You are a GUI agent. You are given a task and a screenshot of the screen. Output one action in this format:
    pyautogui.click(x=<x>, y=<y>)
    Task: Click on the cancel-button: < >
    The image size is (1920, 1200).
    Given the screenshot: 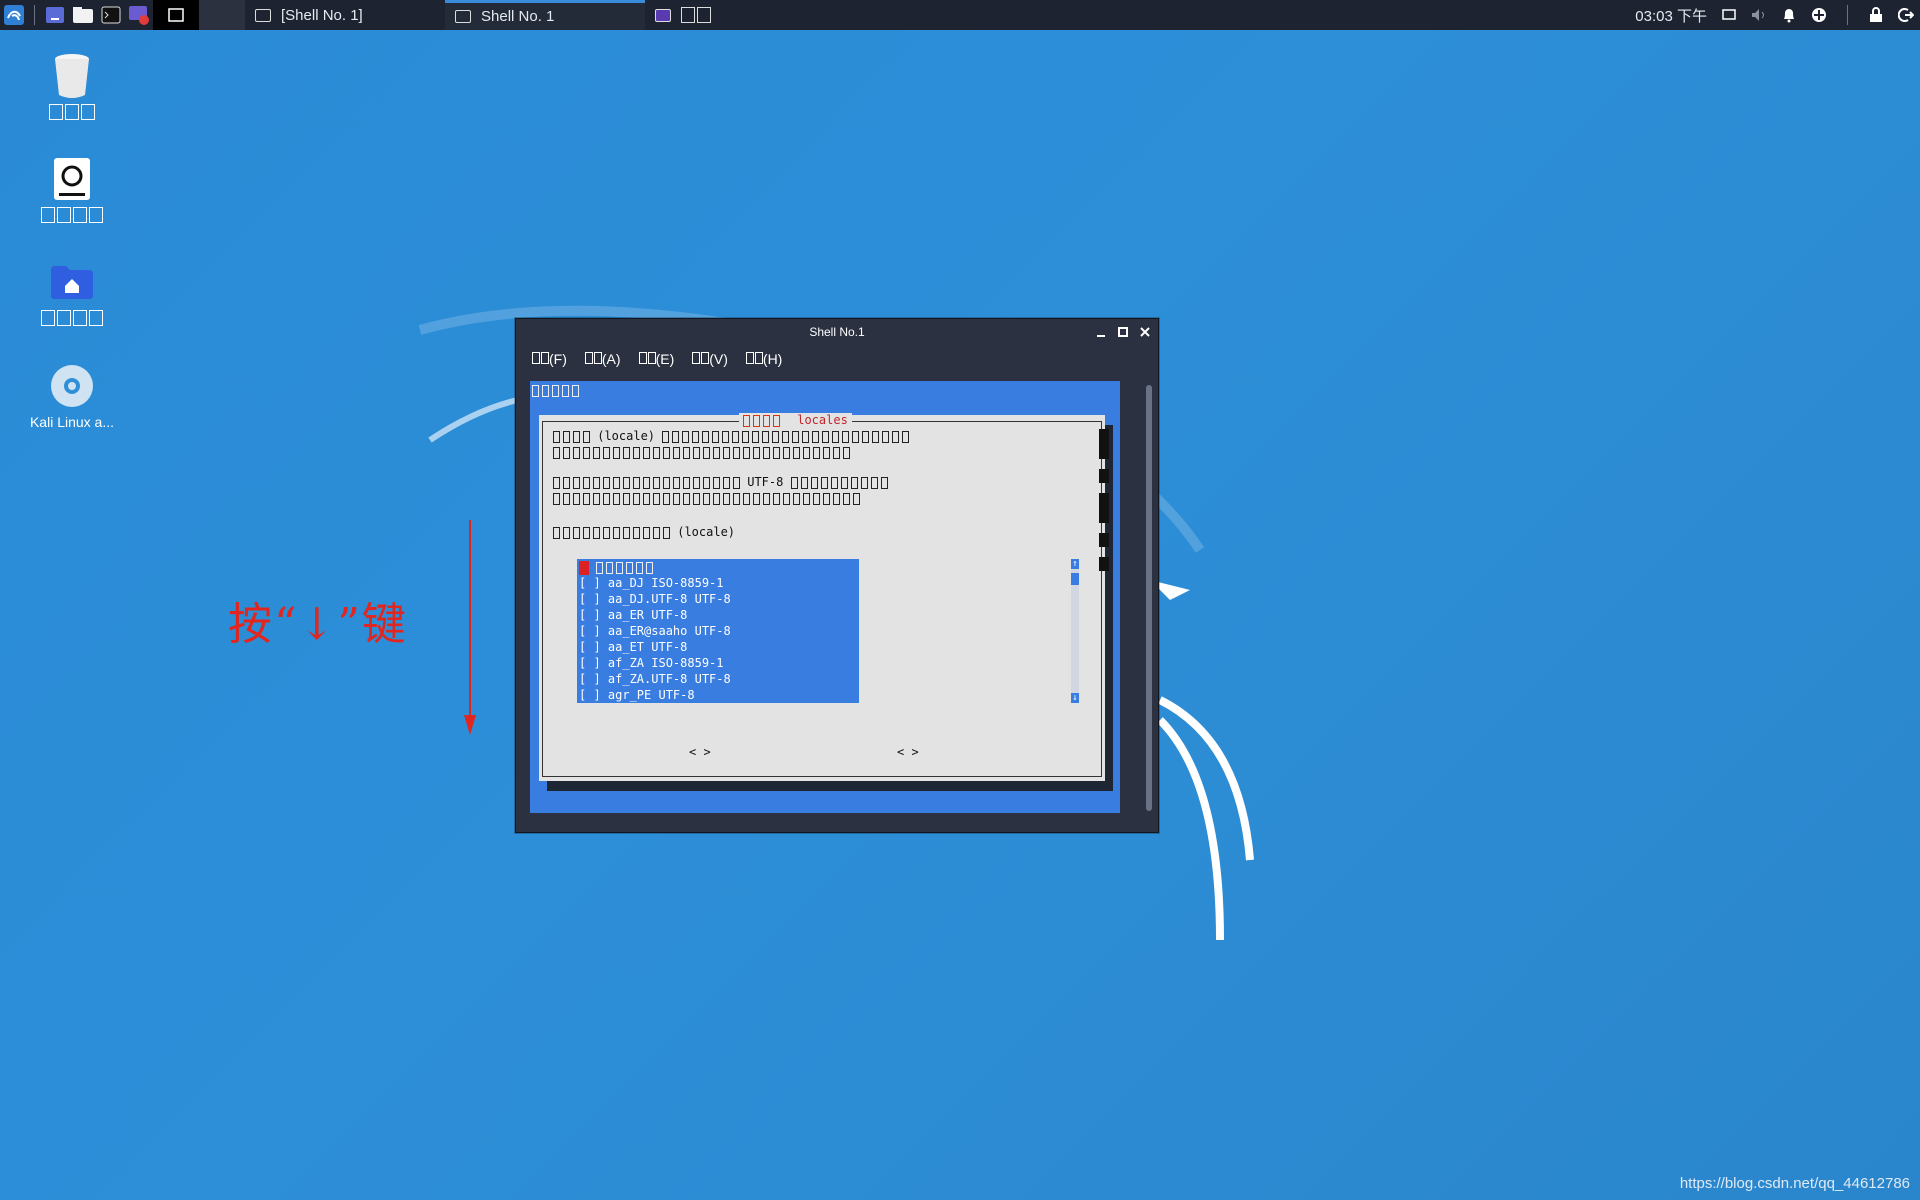 What is the action you would take?
    pyautogui.click(x=908, y=752)
    